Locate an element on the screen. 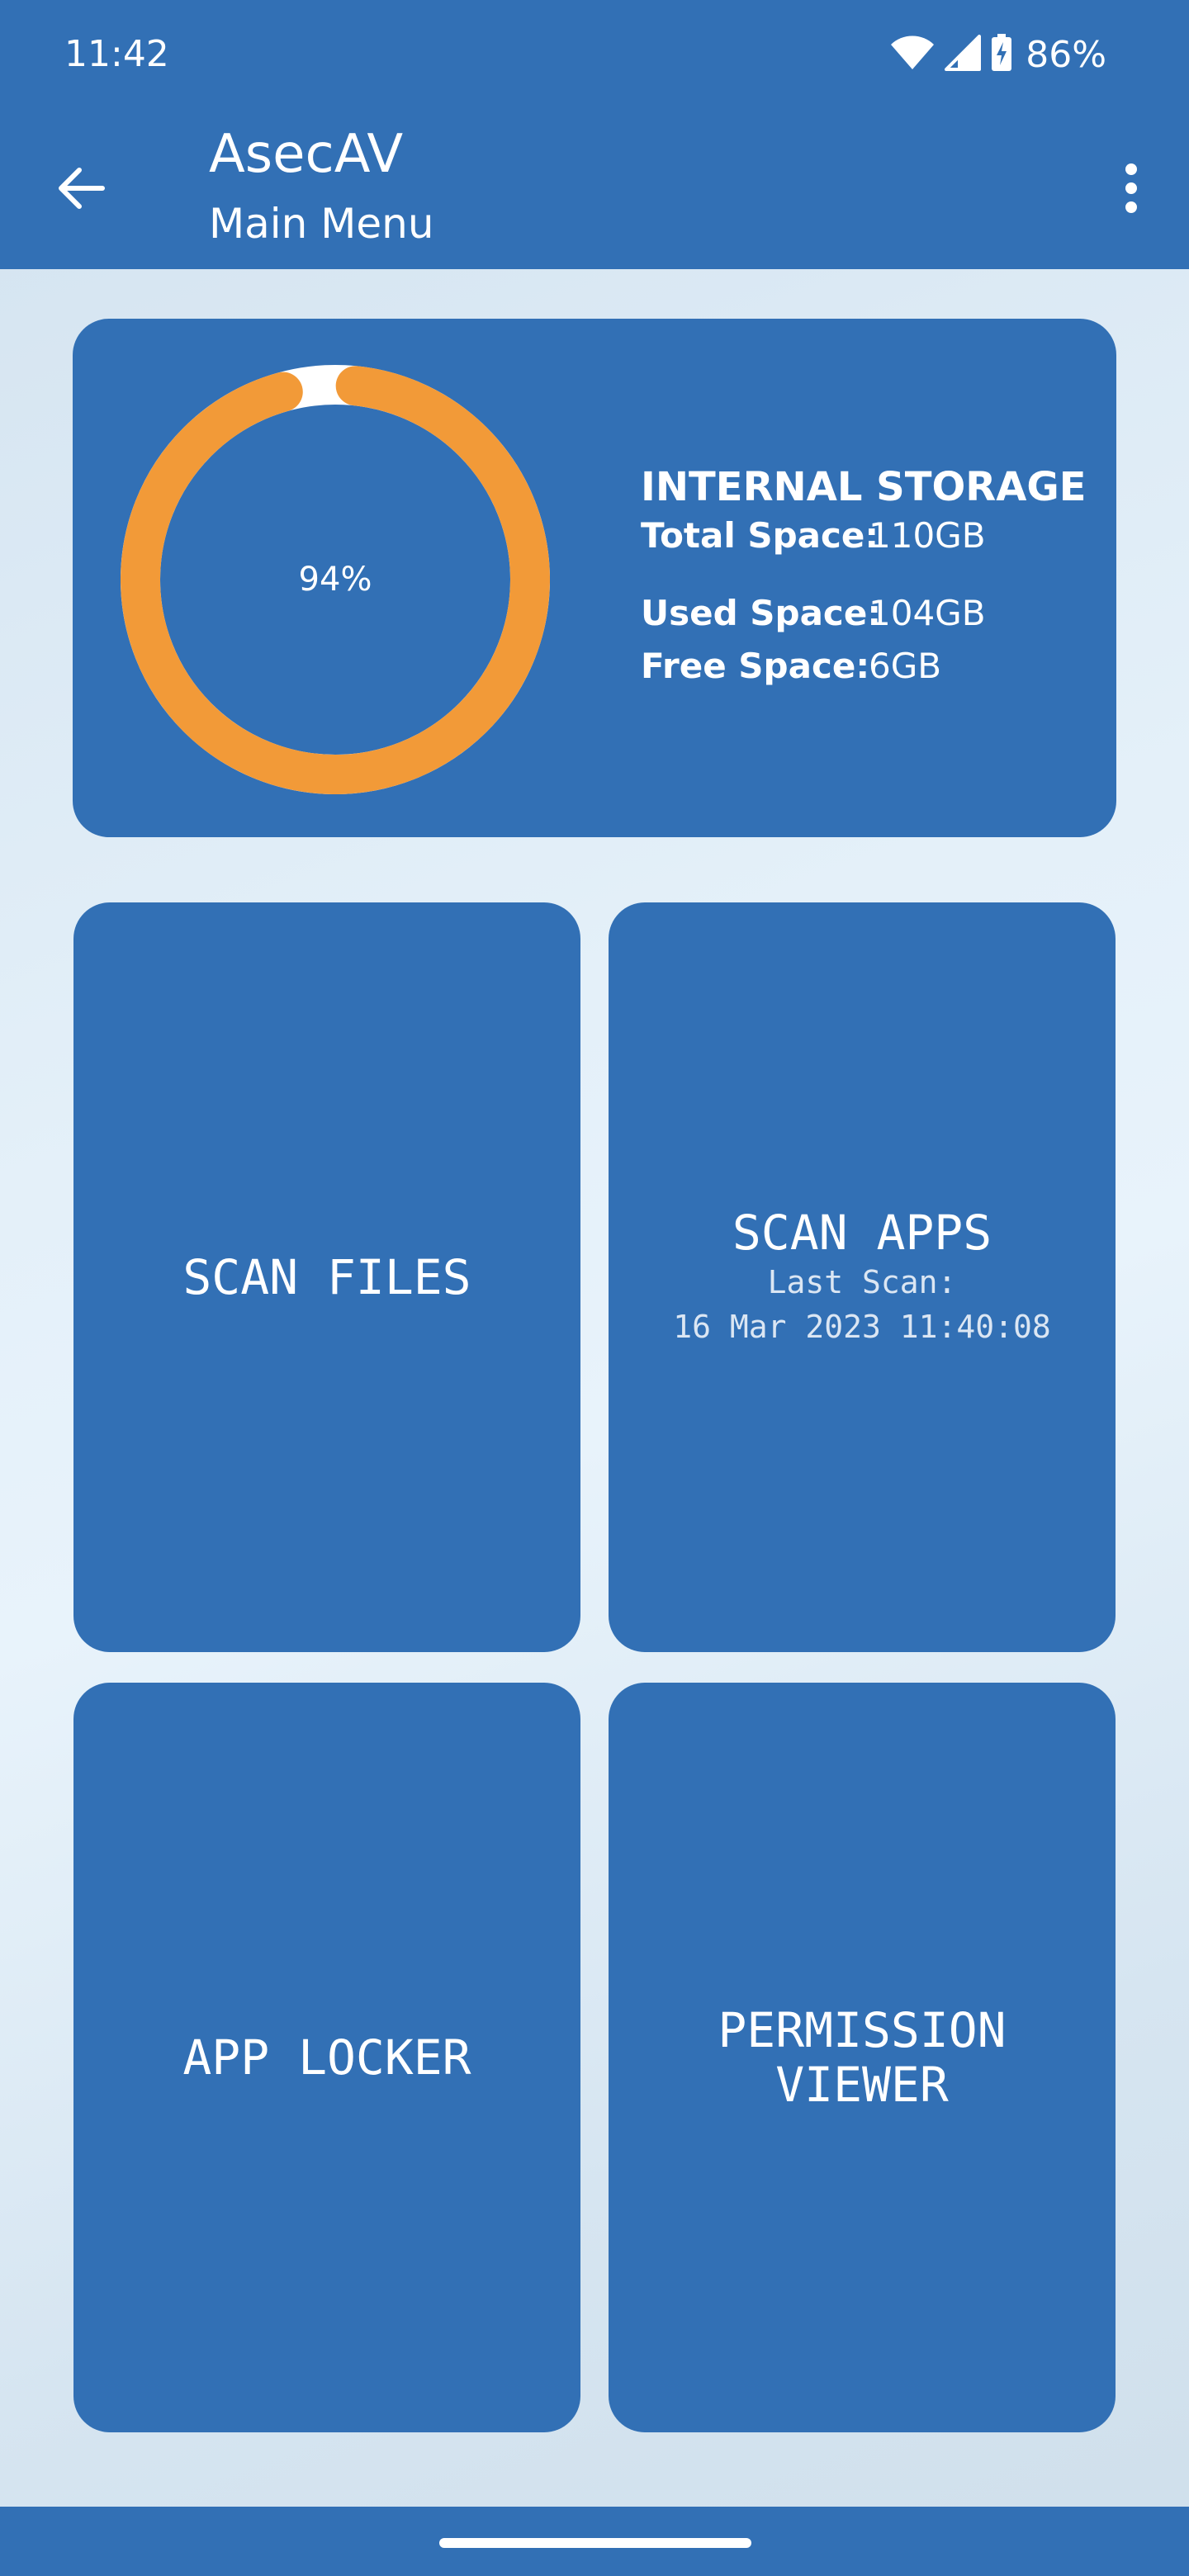  total-space-row: Total Space: 110GB is located at coordinates (872, 541).